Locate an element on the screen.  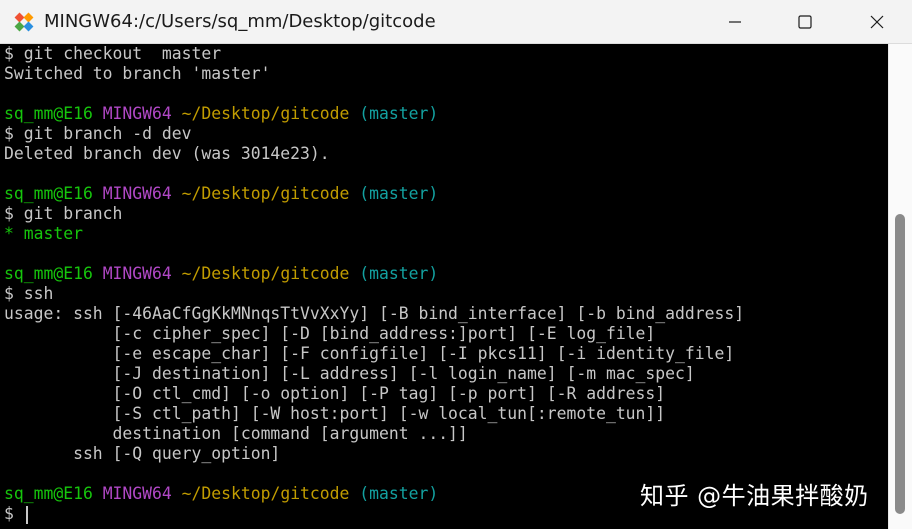
usage-line: destination [command [argument ...]] is located at coordinates (236, 433).